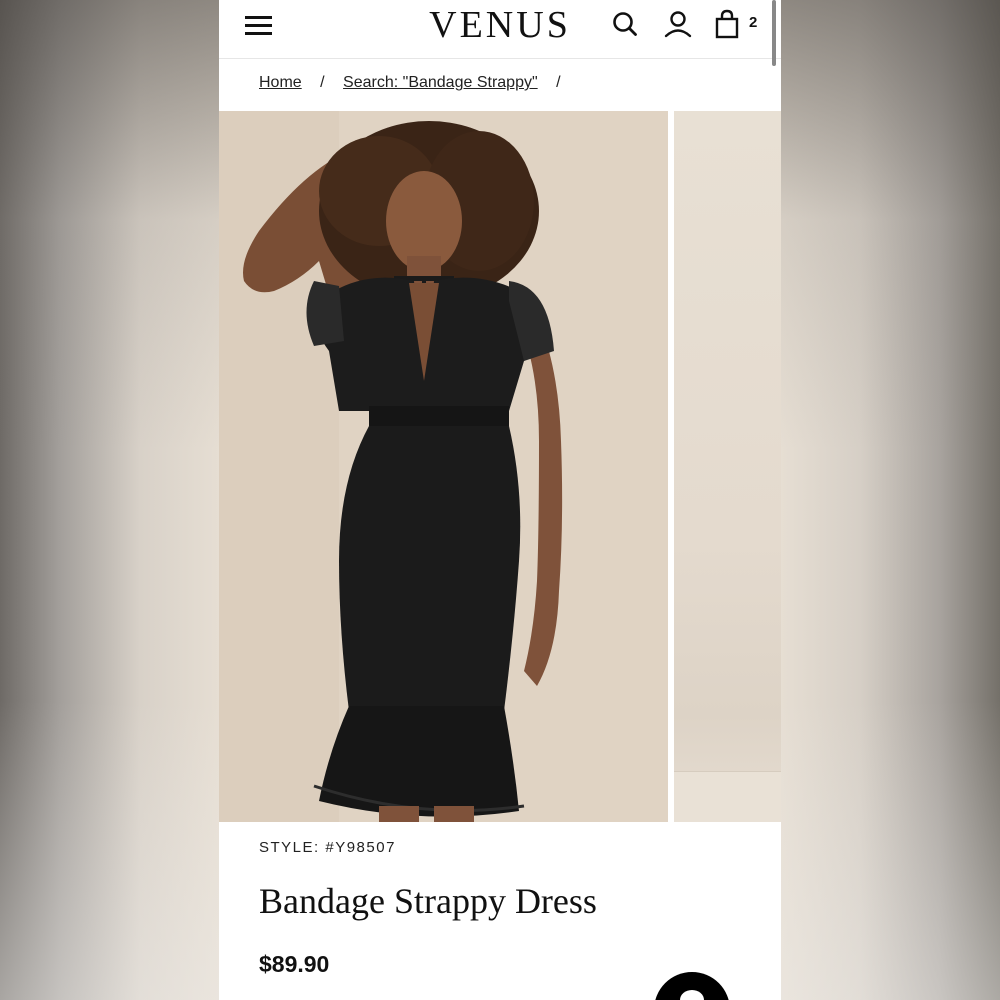  I want to click on breadcrumb-home-link: Home, so click(280, 82).